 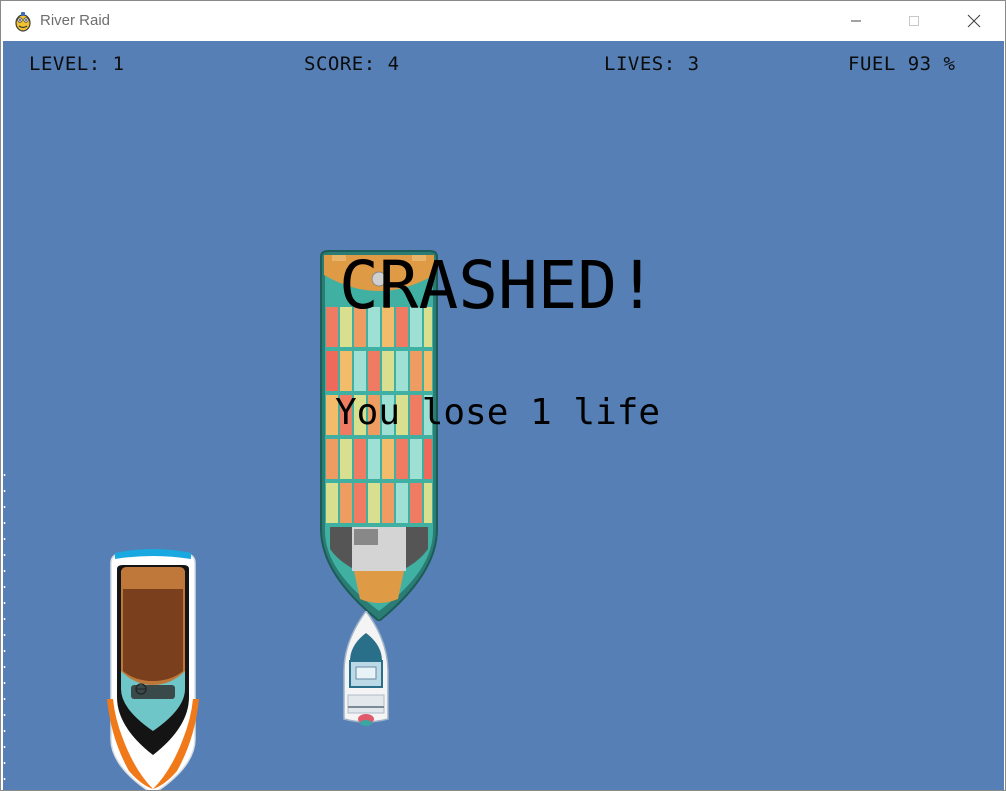 I want to click on hud-fuel: FUEL 93 %, so click(x=902, y=64).